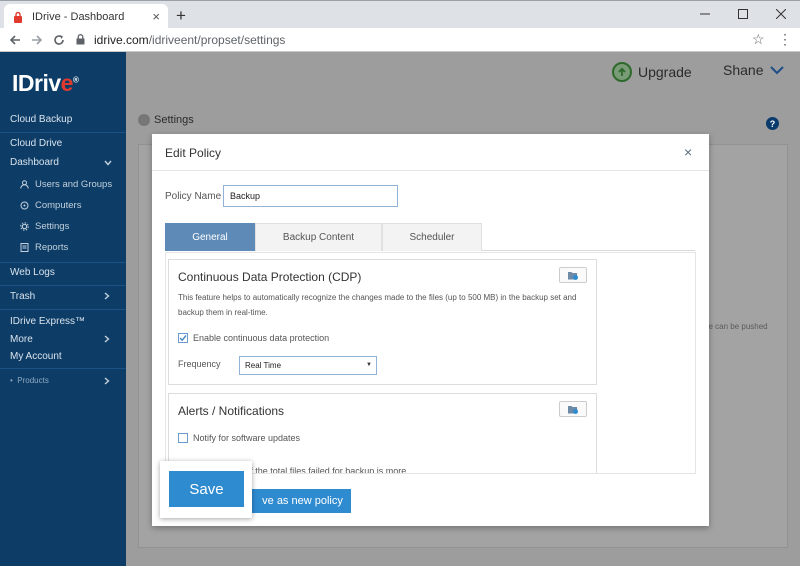  What do you see at coordinates (24, 226) in the screenshot?
I see `gear-icon` at bounding box center [24, 226].